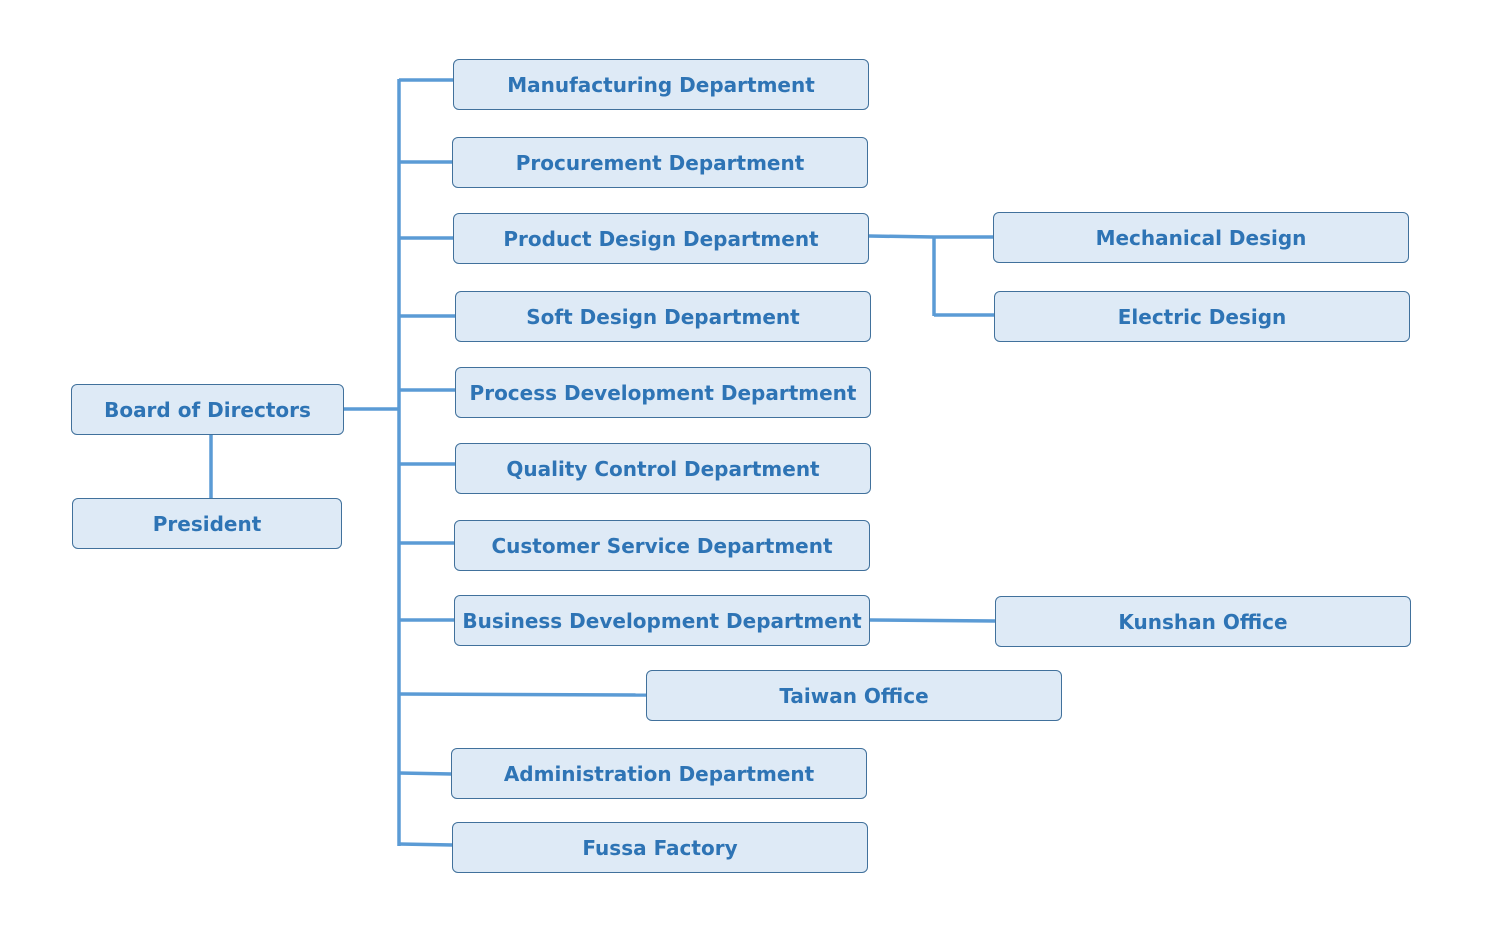  What do you see at coordinates (425, 773) in the screenshot?
I see `connector-admin` at bounding box center [425, 773].